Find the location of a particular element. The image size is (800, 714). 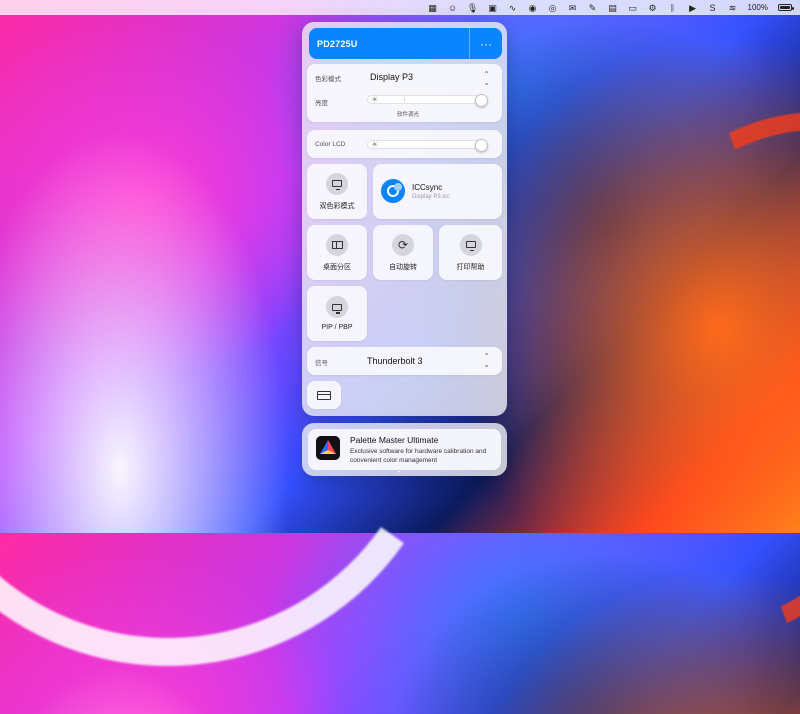

bluetooth-icon: ᛒ is located at coordinates (673, 8).